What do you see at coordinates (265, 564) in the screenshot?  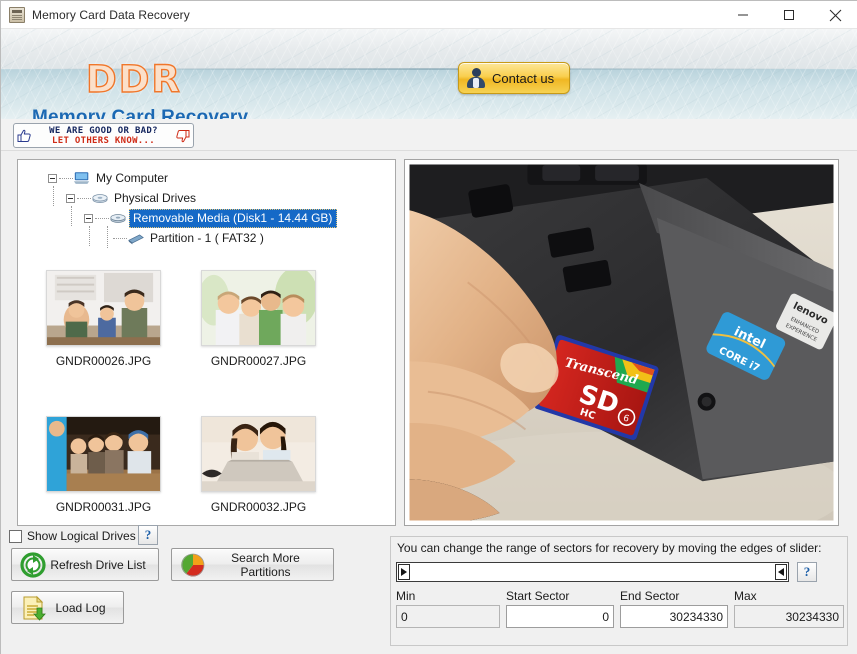 I see `search-more-partitions-label: Search More Partitions` at bounding box center [265, 564].